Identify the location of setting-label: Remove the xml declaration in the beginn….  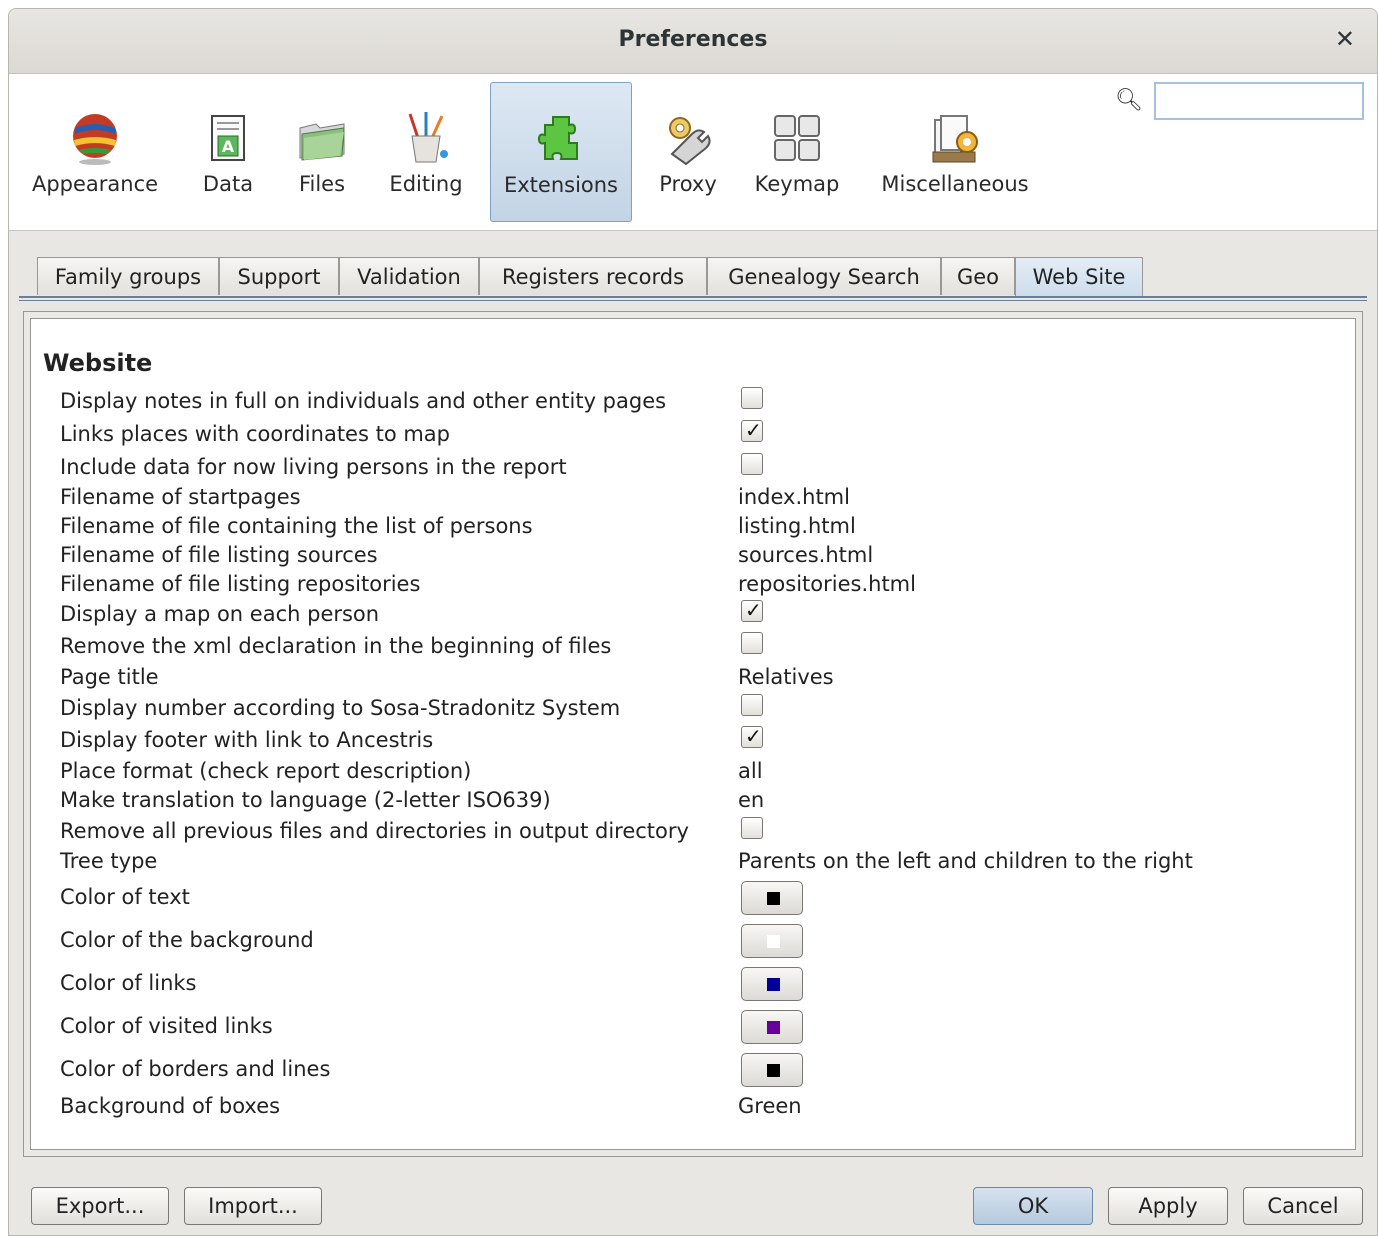
(336, 646).